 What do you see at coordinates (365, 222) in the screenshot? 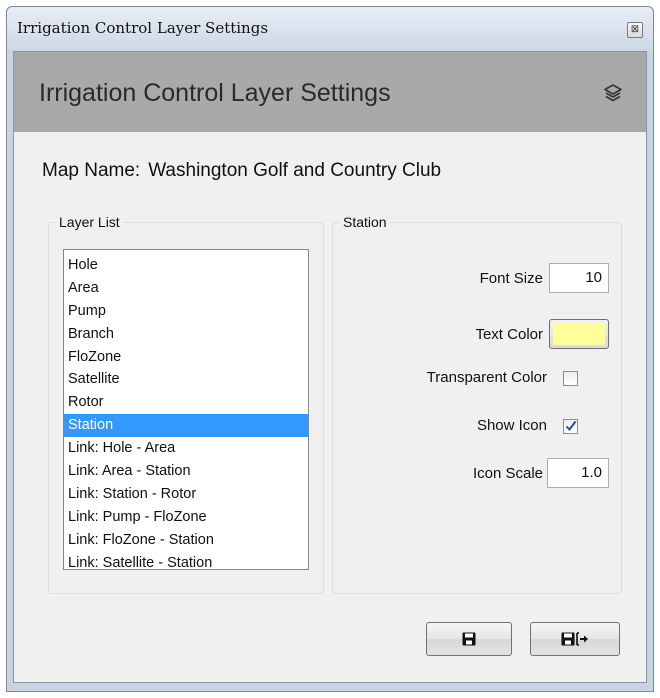
I see `station-group-title: Station` at bounding box center [365, 222].